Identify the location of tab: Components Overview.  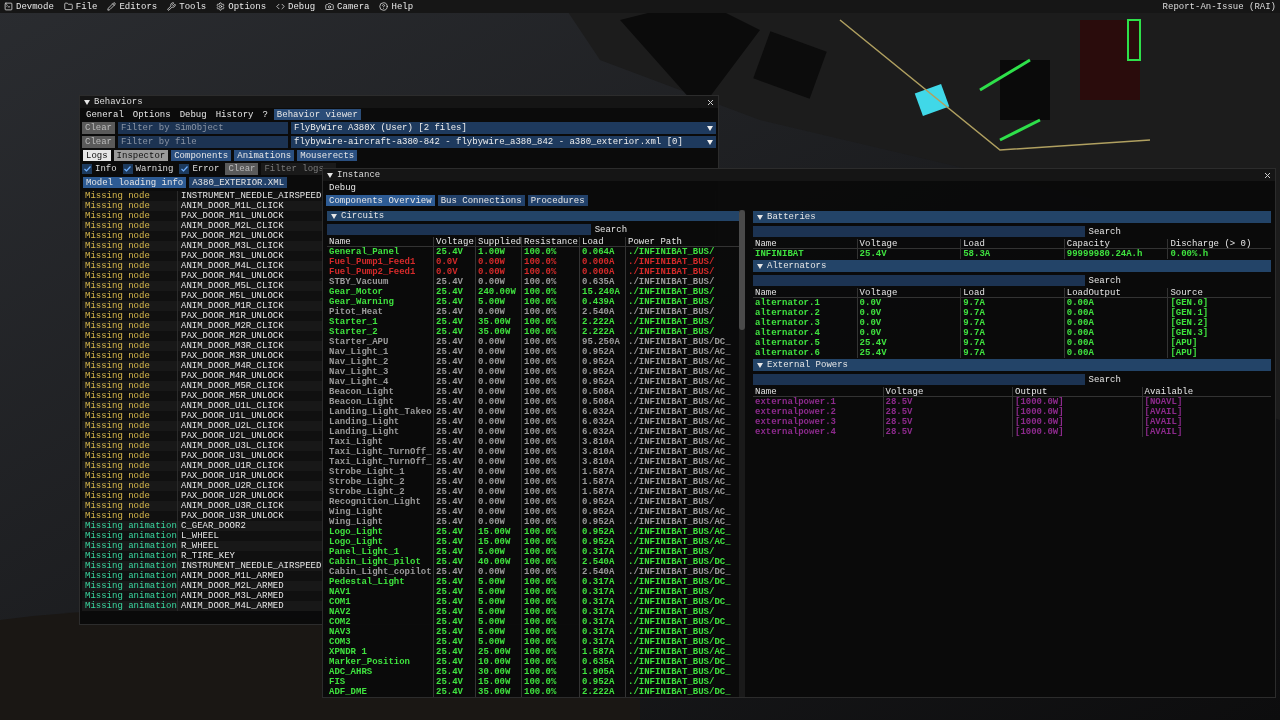
(380, 200).